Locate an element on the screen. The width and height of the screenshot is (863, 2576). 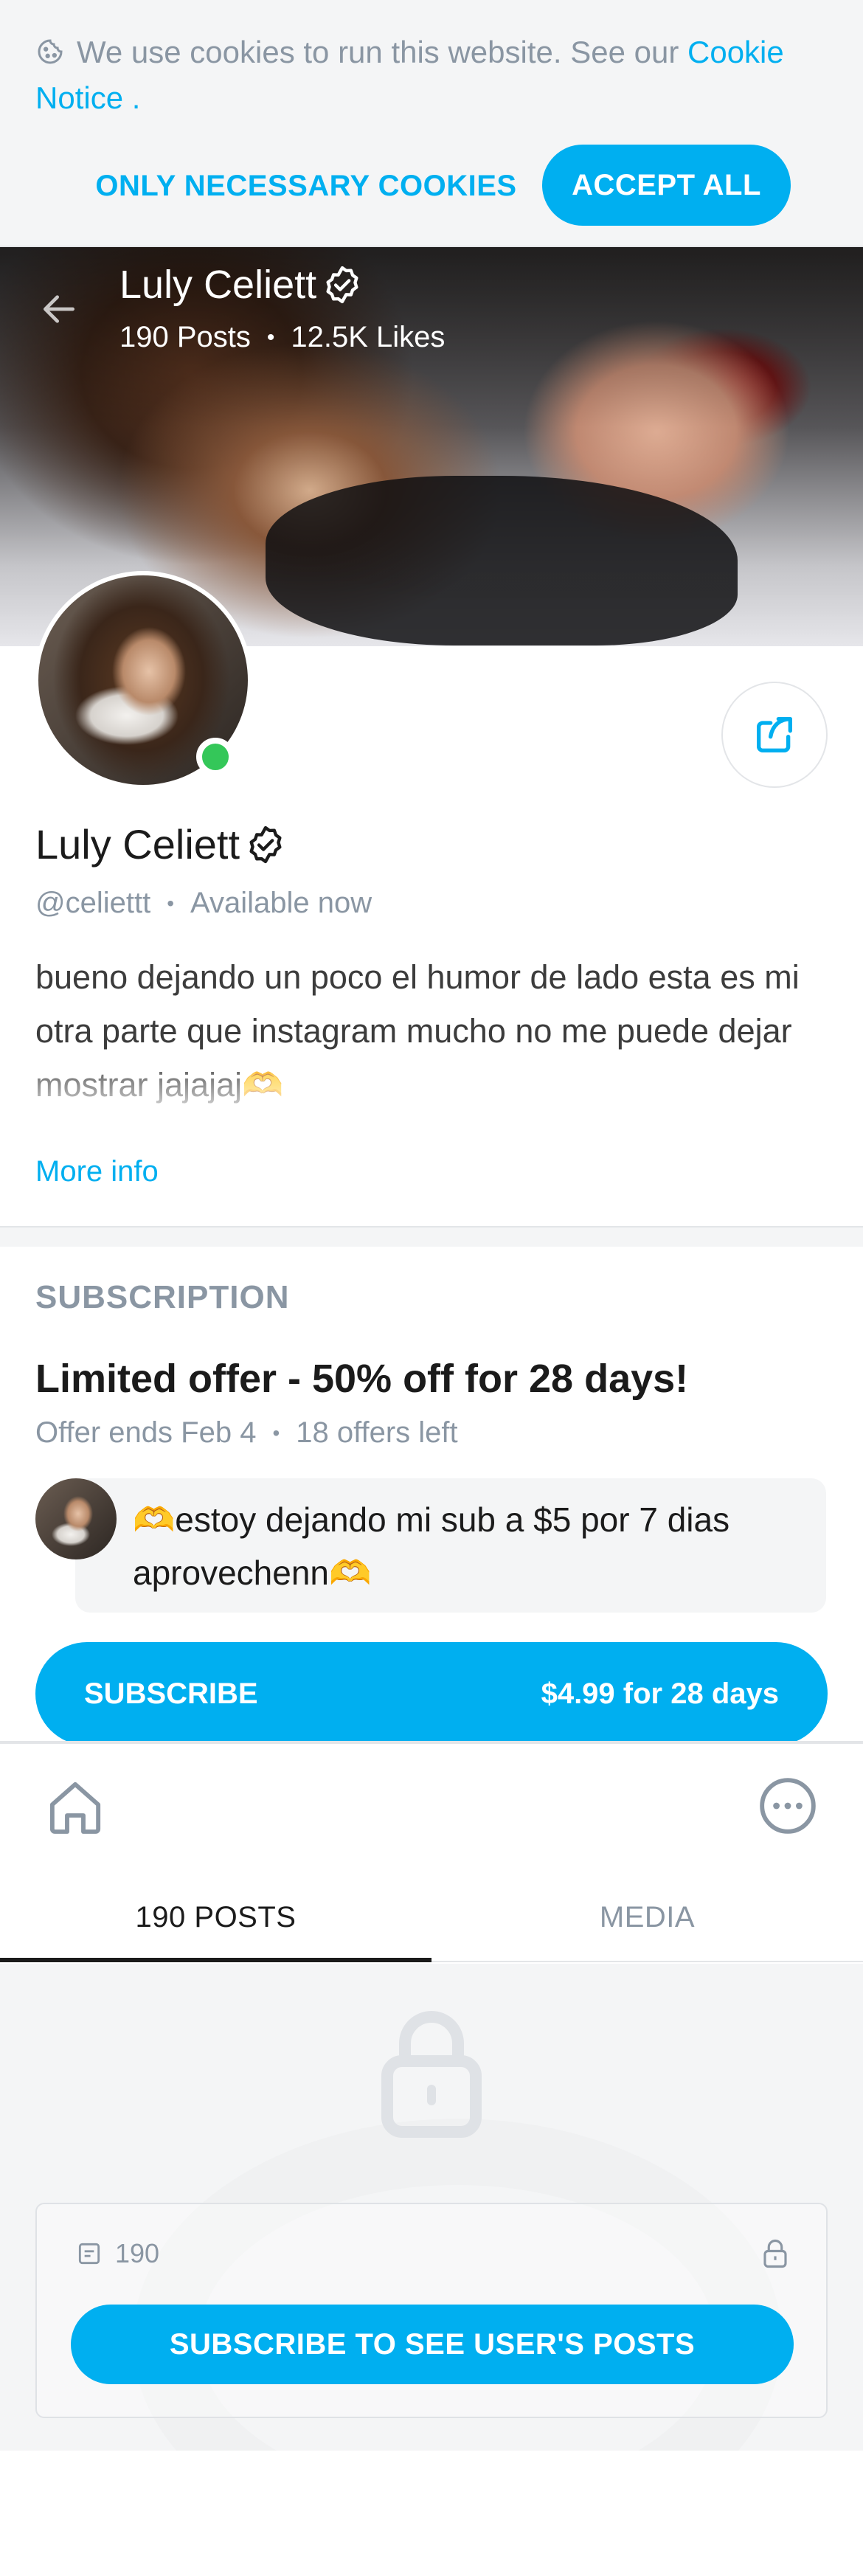
share-icon is located at coordinates (775, 735).